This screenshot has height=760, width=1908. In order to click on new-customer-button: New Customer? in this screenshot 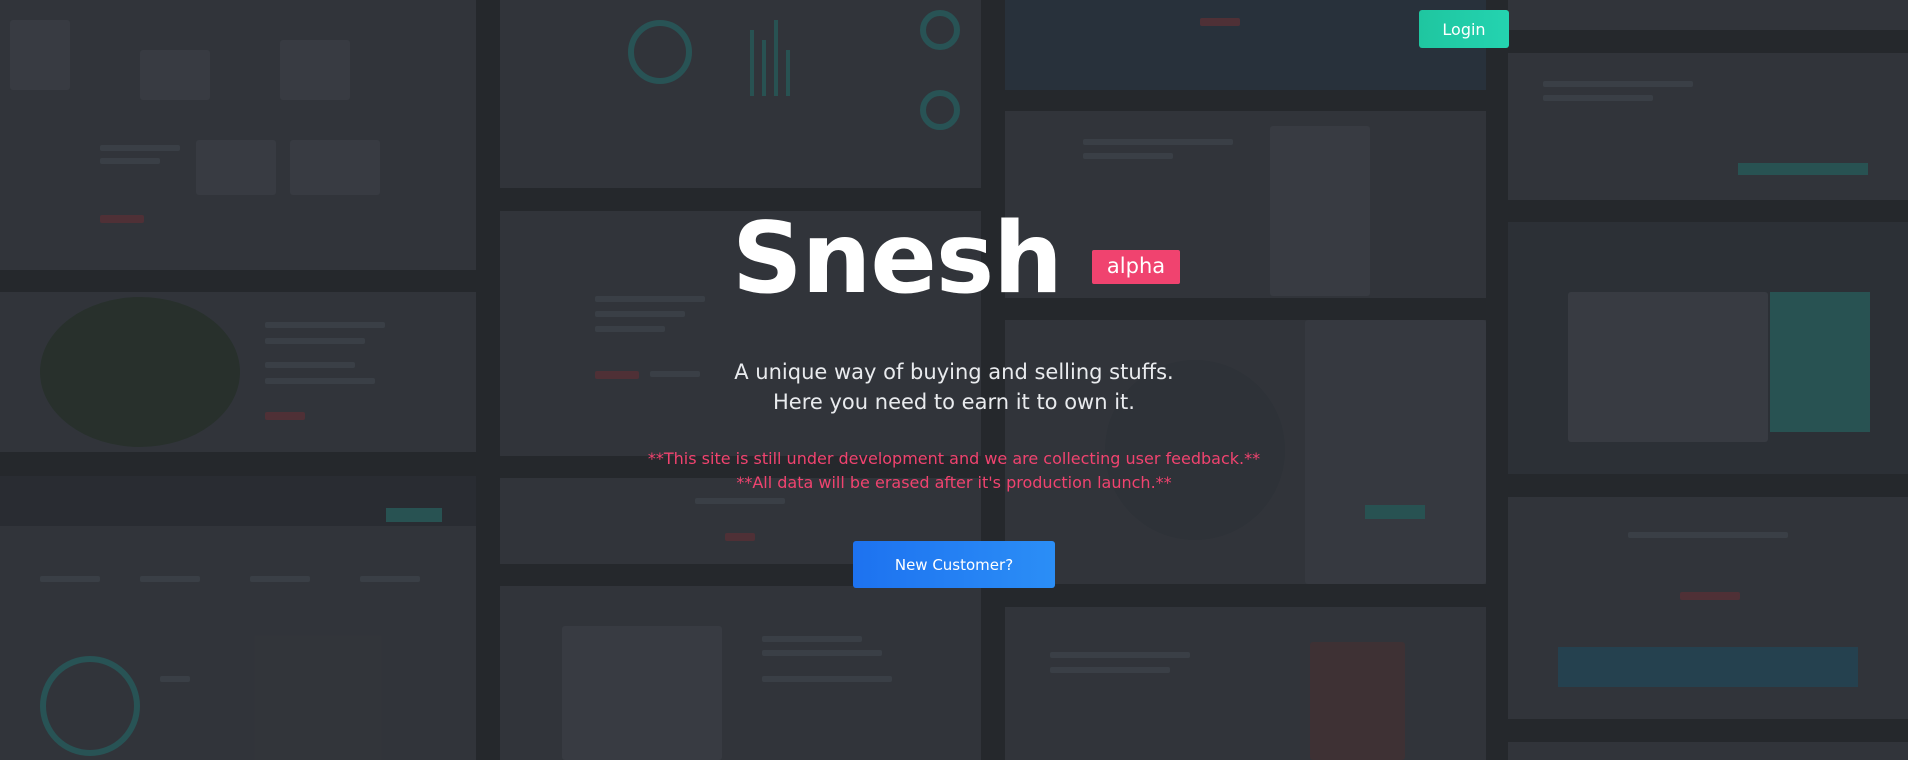, I will do `click(954, 564)`.